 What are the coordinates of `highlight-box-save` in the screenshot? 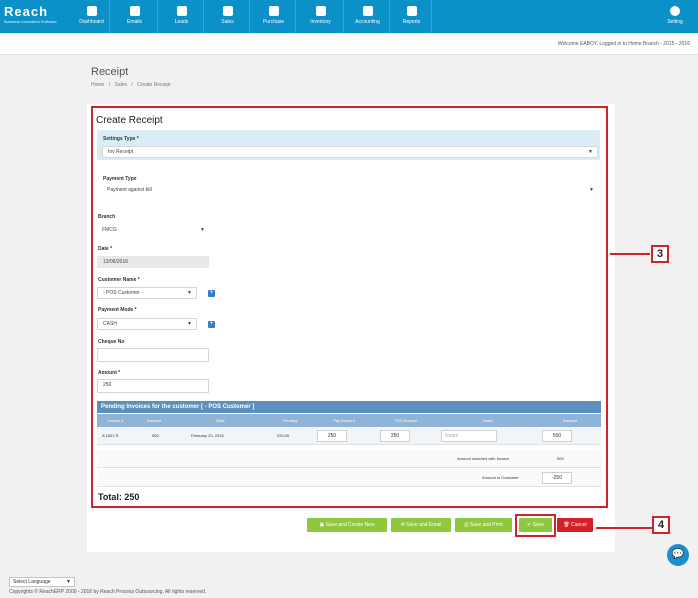 It's located at (535, 525).